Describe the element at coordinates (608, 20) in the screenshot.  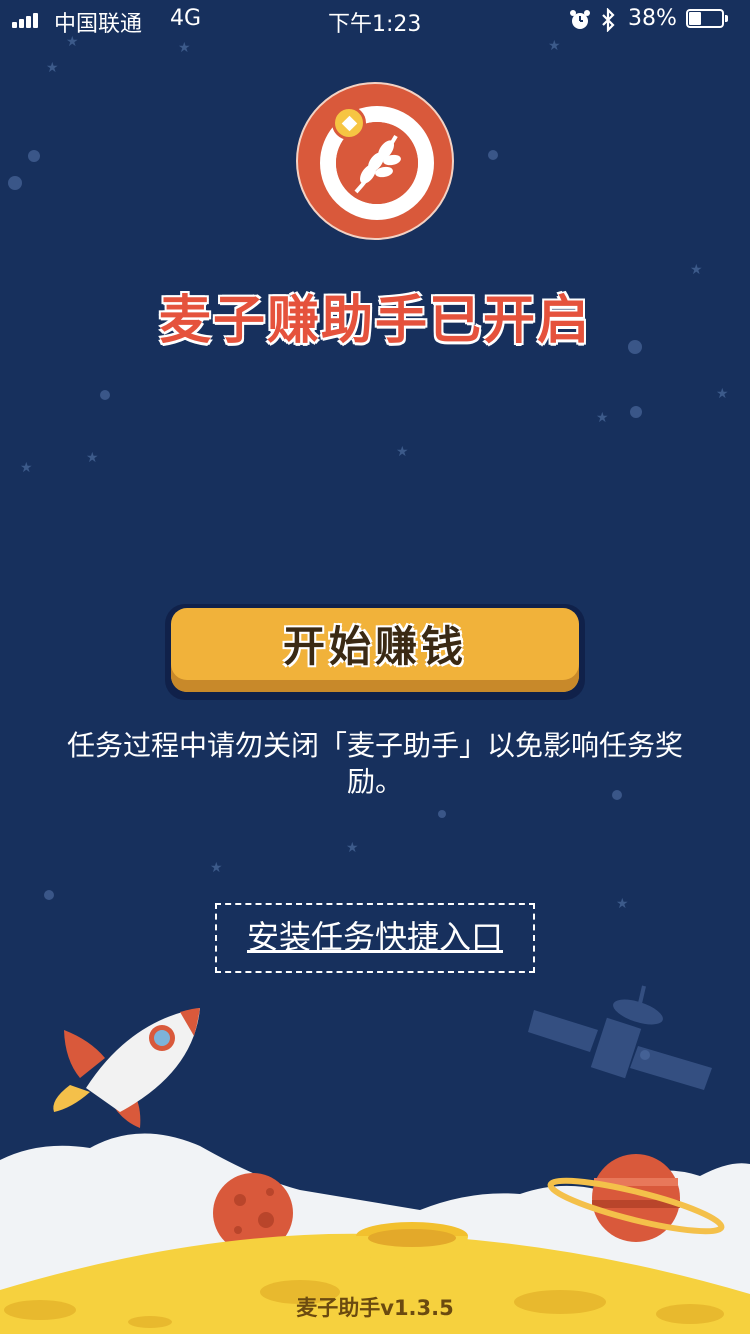
I see `bluetooth-icon` at that location.